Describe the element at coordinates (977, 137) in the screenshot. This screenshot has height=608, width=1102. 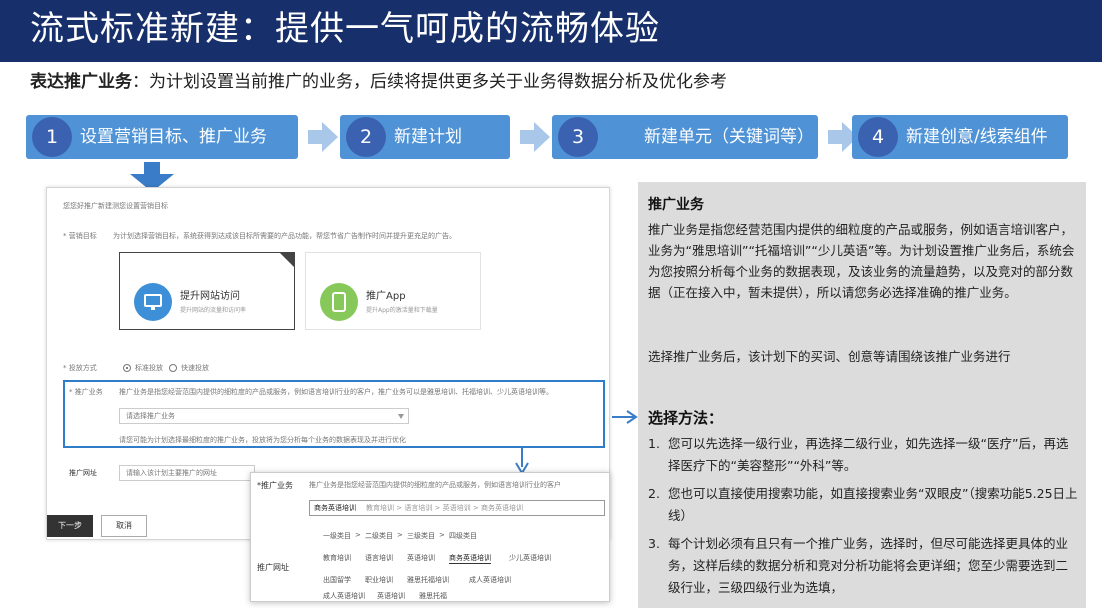
I see `step-4-label: 新建创意/线索组件` at that location.